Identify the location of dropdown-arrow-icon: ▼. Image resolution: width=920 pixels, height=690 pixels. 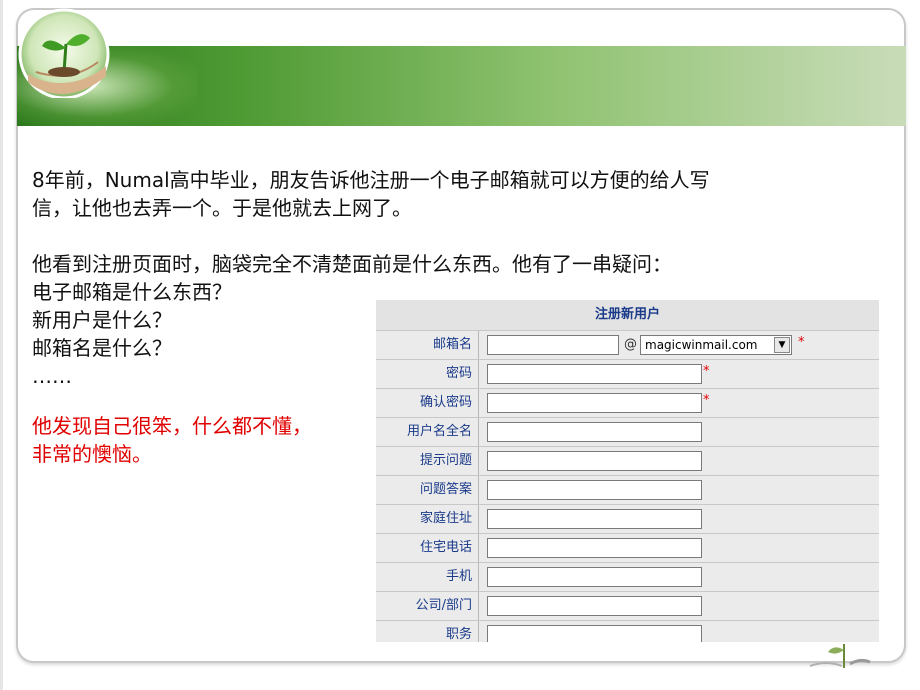
(782, 345).